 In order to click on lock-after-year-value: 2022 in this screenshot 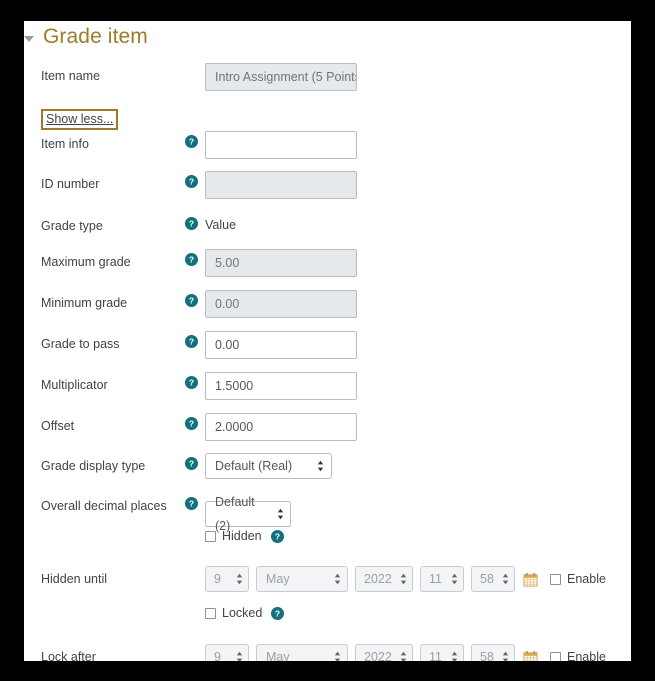, I will do `click(378, 655)`.